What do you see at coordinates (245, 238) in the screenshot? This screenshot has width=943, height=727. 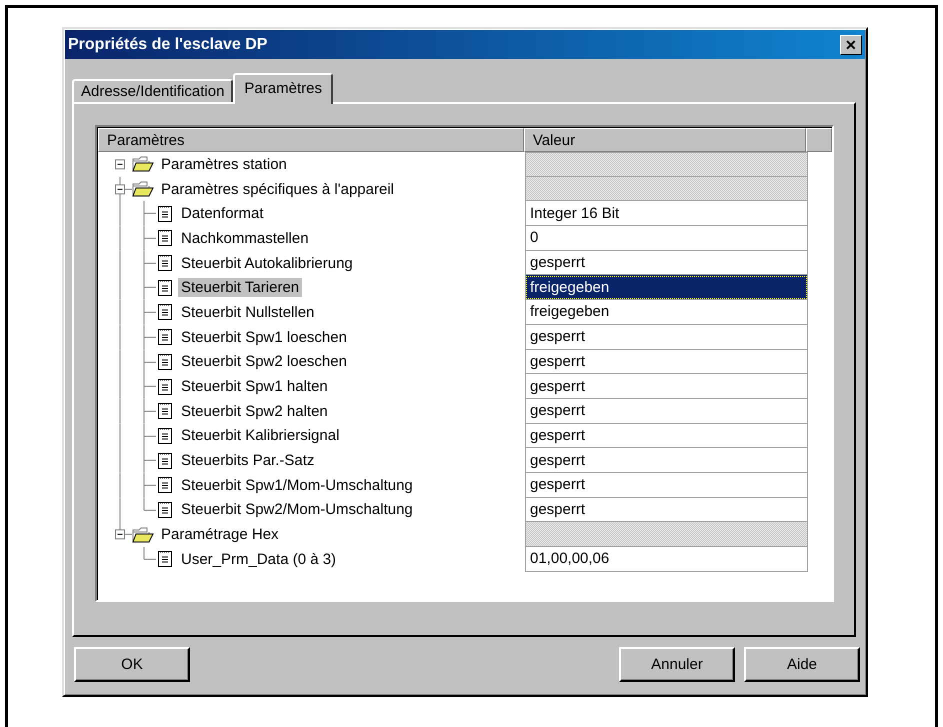 I see `tree-item: Nachkommastellen` at bounding box center [245, 238].